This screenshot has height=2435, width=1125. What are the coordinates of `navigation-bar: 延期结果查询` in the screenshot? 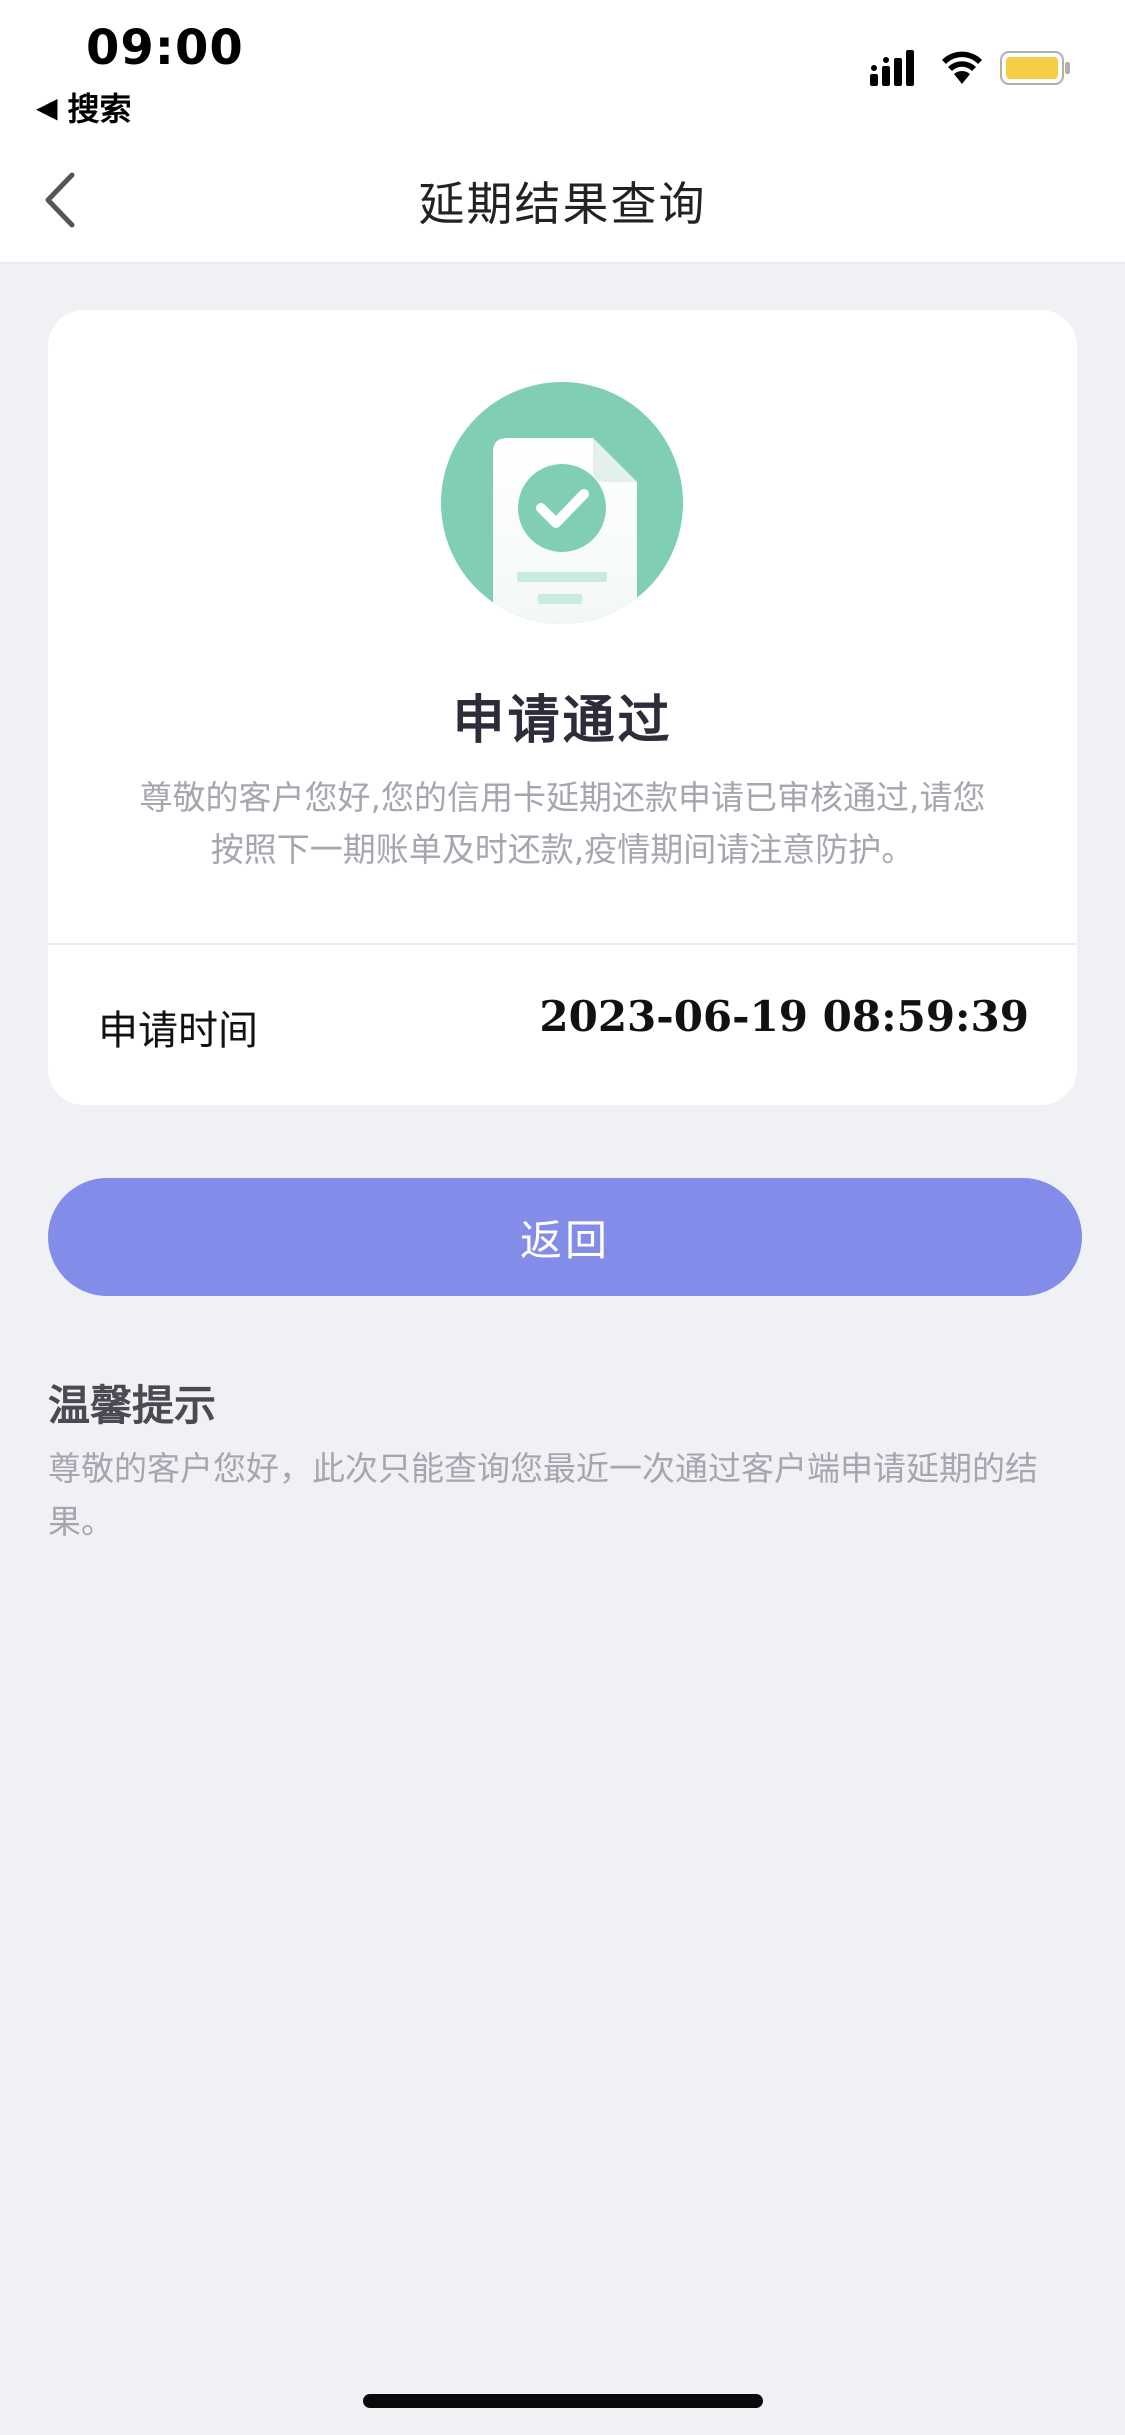 It's located at (562, 202).